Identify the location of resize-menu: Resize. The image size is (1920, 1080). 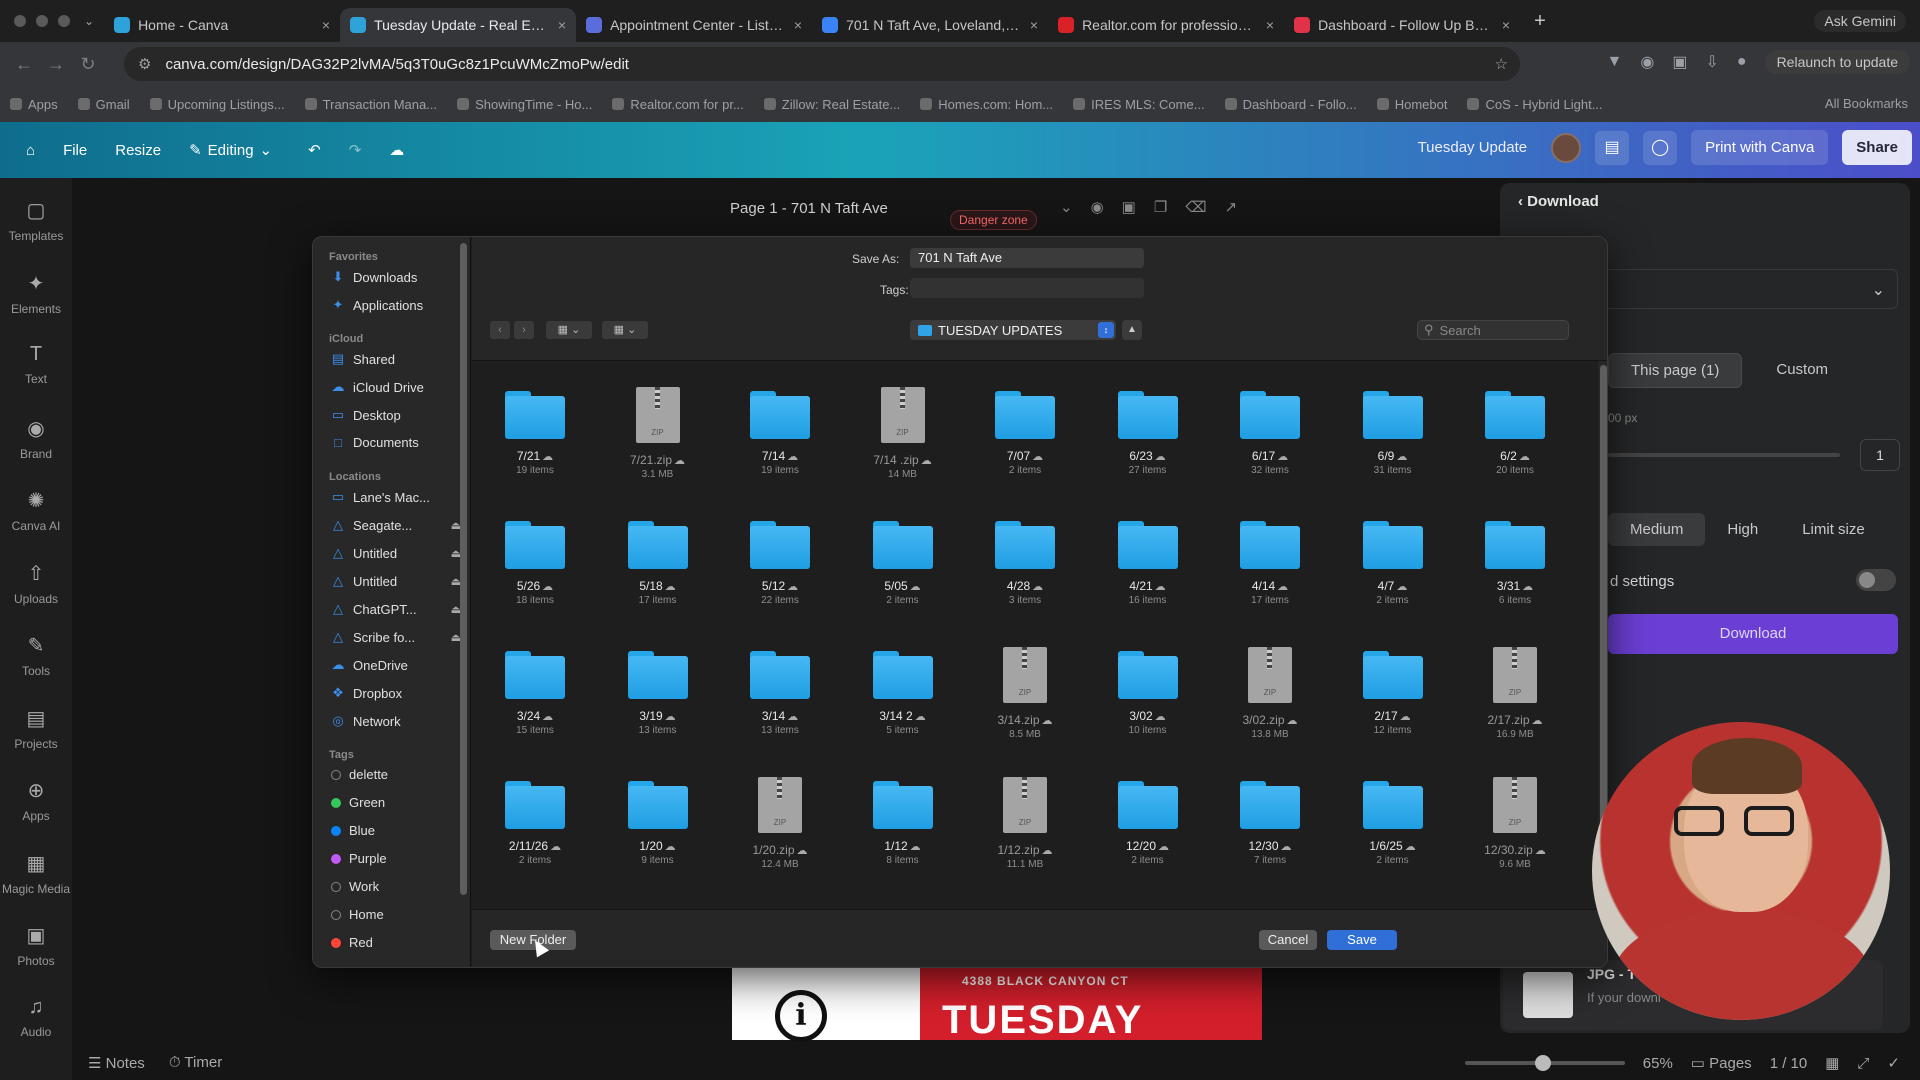
(138, 150).